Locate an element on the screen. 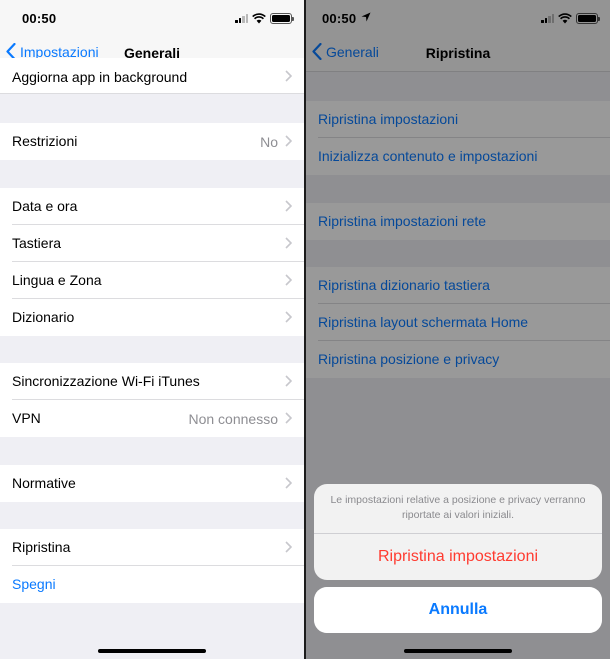 This screenshot has height=659, width=610. row-label: Aggiorna app in background is located at coordinates (100, 77).